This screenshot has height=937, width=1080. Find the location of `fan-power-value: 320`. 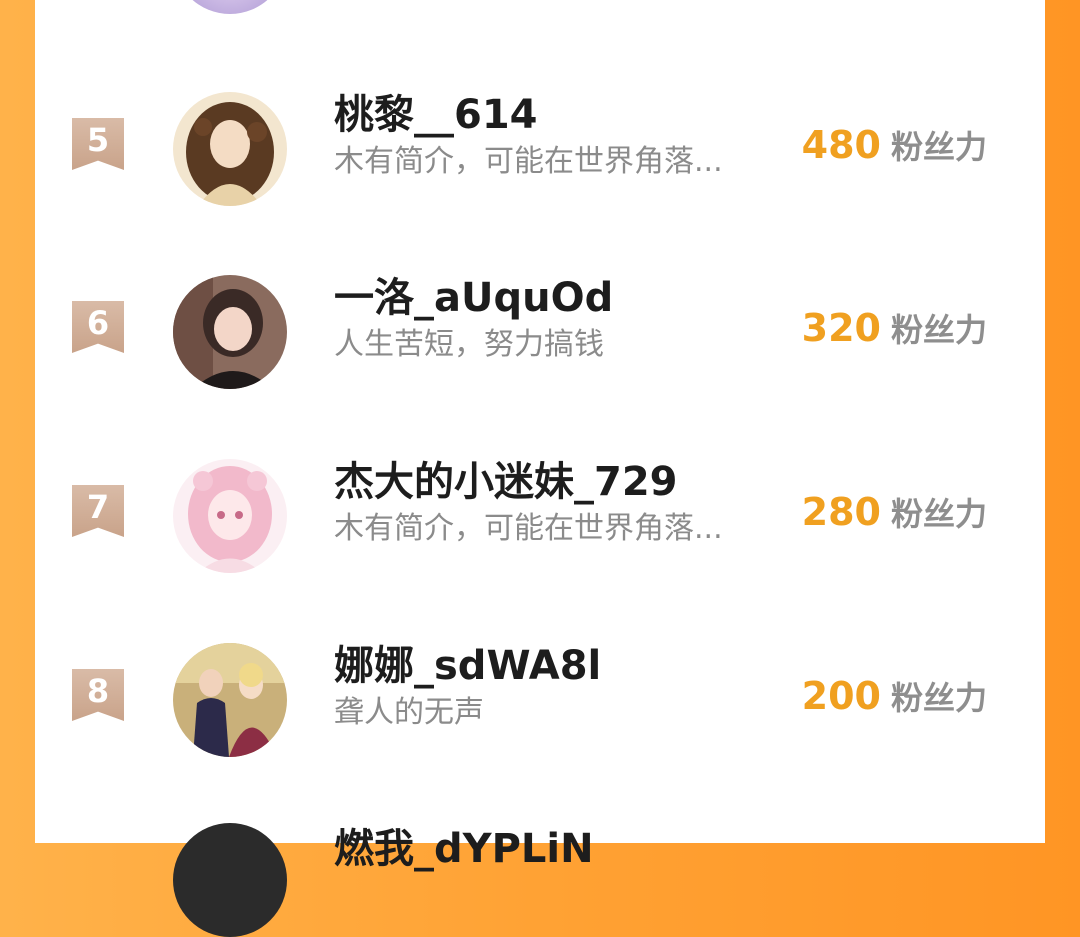

fan-power-value: 320 is located at coordinates (841, 328).